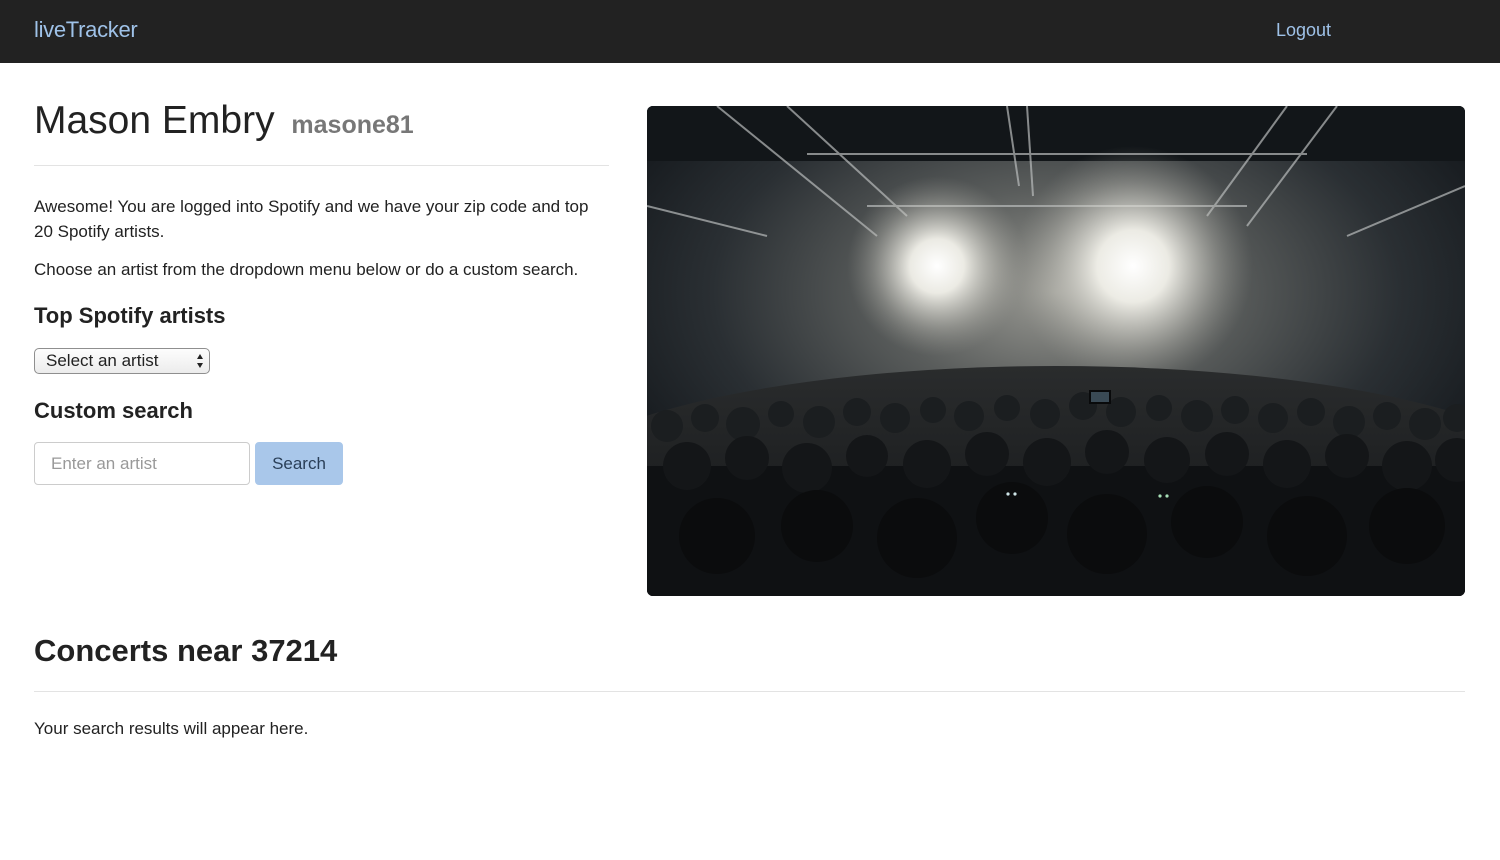 The width and height of the screenshot is (1500, 860). What do you see at coordinates (186, 650) in the screenshot?
I see `concerts-heading: Concerts near 37214` at bounding box center [186, 650].